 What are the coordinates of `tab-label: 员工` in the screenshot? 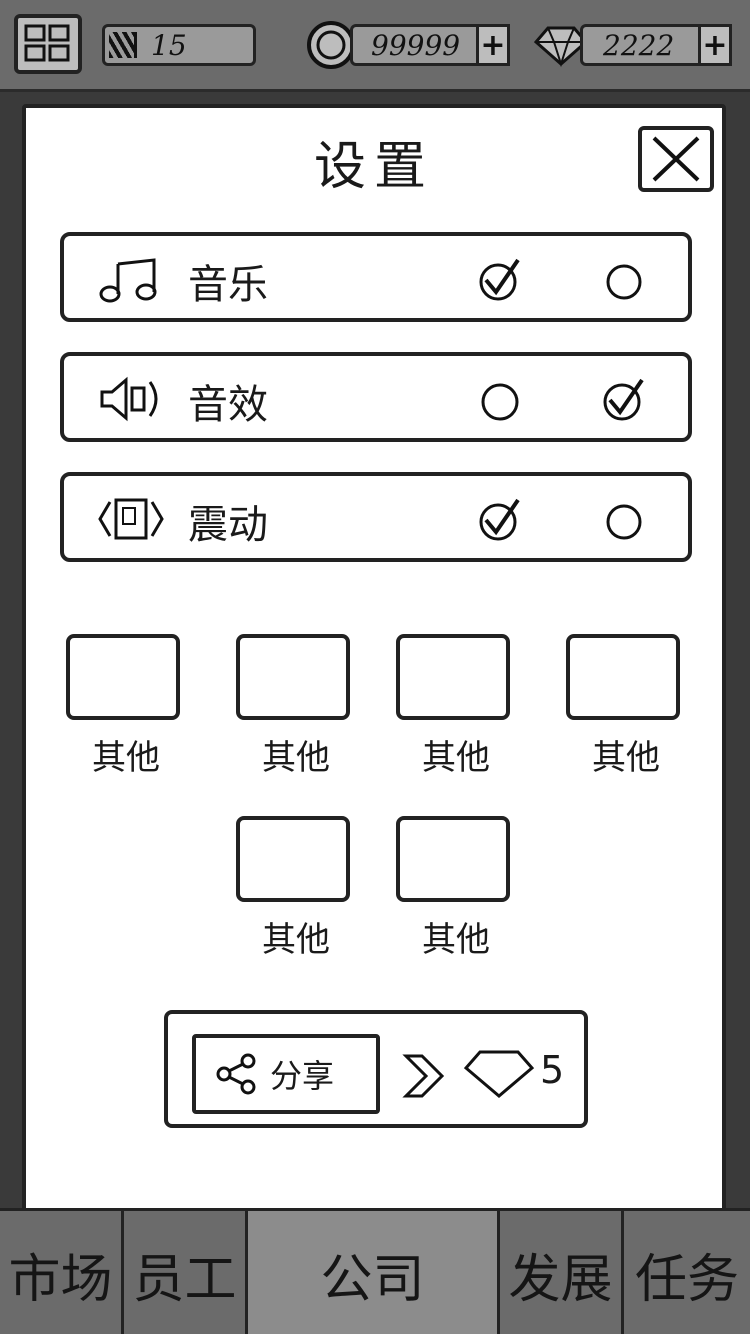 It's located at (184, 1279).